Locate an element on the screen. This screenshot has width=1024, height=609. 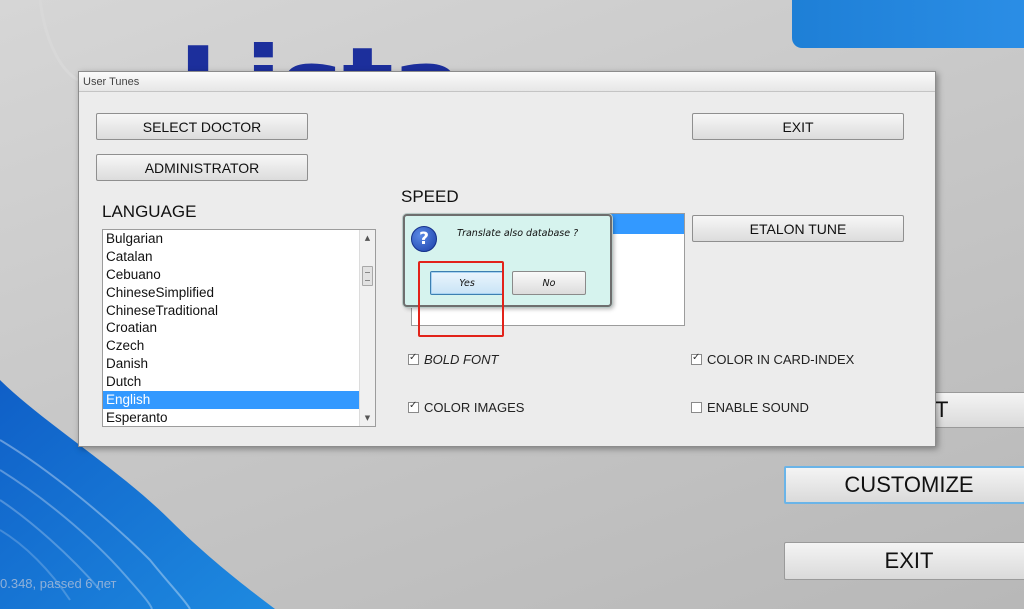
administrator-button-label: ADMINISTRATOR is located at coordinates (202, 167).